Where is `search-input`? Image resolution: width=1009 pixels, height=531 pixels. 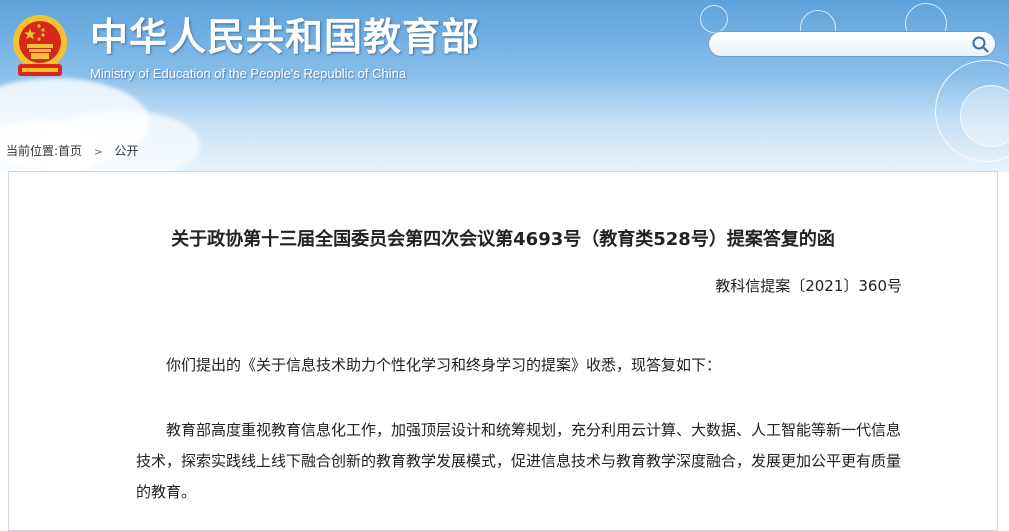 search-input is located at coordinates (843, 45).